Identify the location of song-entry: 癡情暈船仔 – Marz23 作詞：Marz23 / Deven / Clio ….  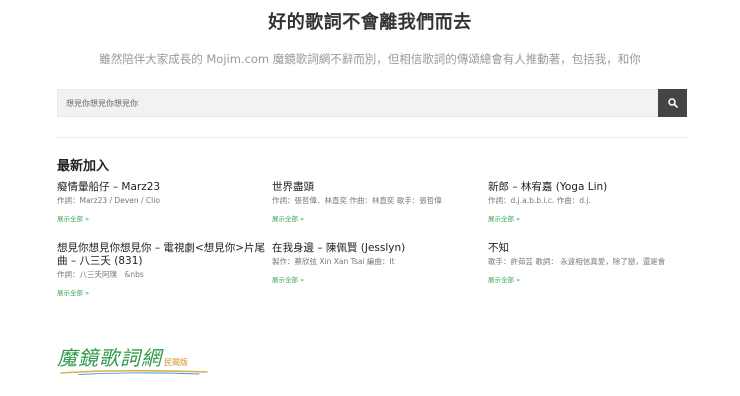
(159, 202).